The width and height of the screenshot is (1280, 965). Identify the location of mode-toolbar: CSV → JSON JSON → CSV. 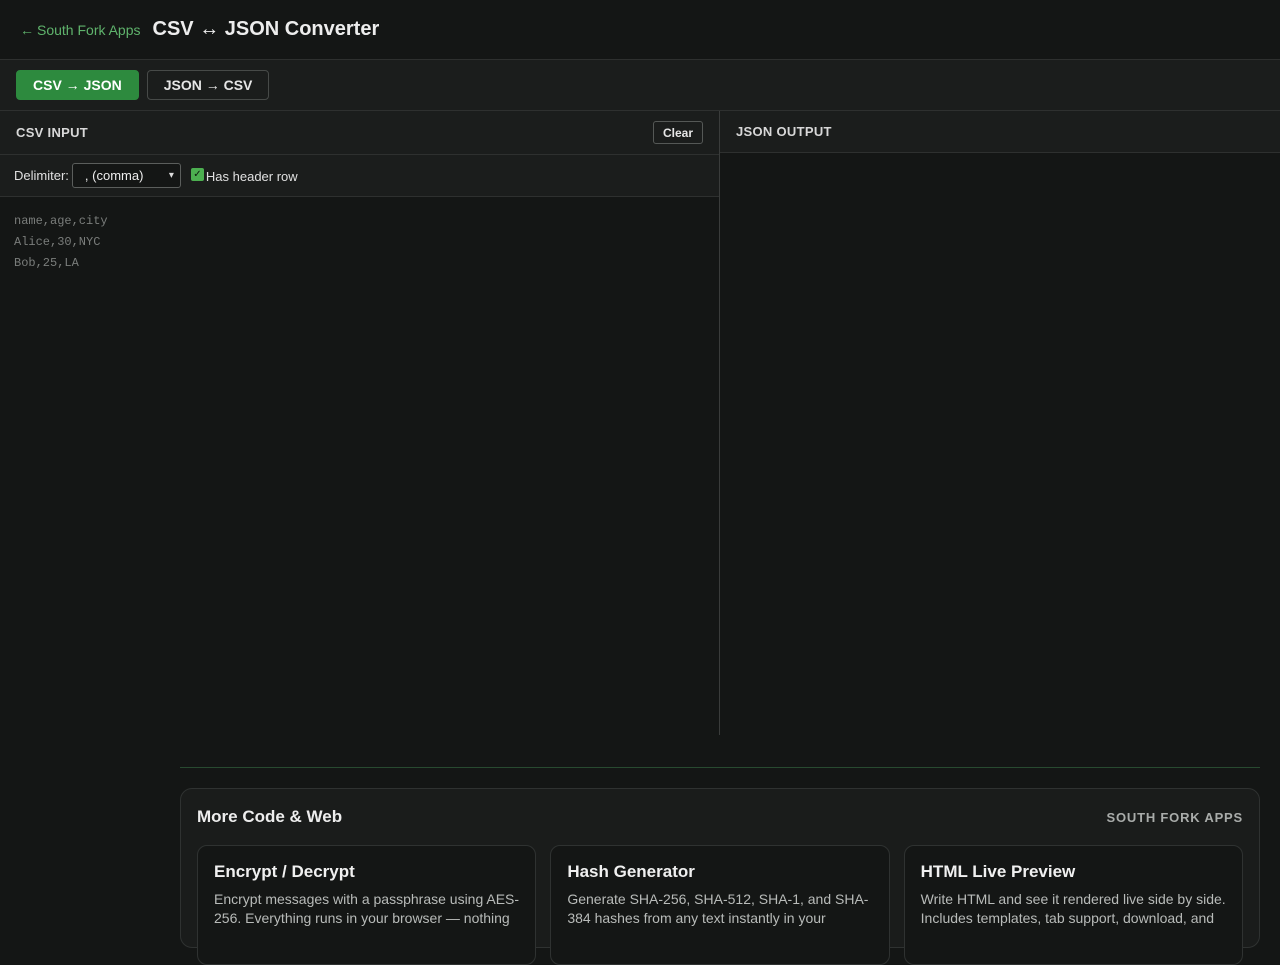
(640, 85).